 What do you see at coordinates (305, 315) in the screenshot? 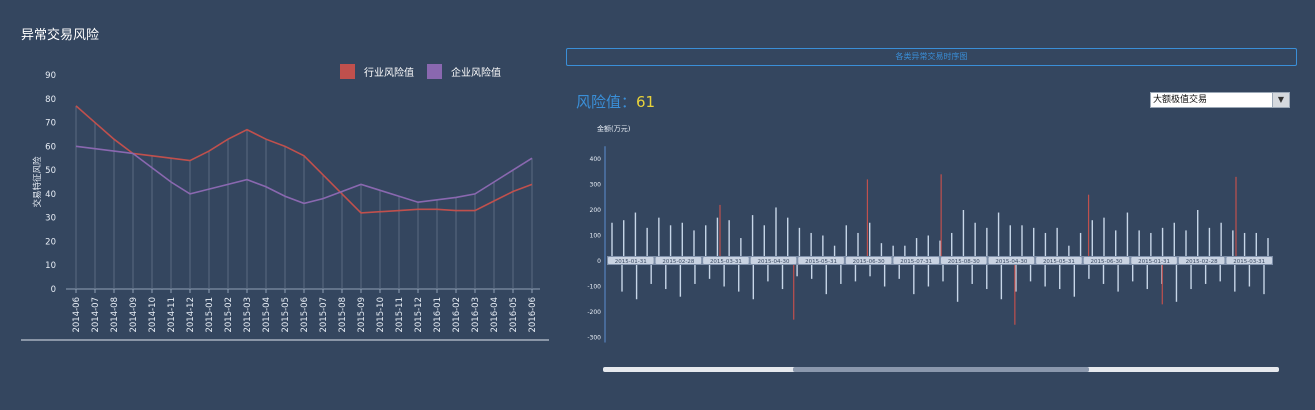
I see `x-tick-label: 2015-06` at bounding box center [305, 315].